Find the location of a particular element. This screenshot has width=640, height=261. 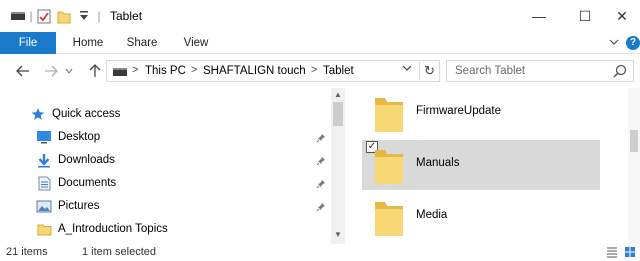

close-icon: ✕ is located at coordinates (622, 15).